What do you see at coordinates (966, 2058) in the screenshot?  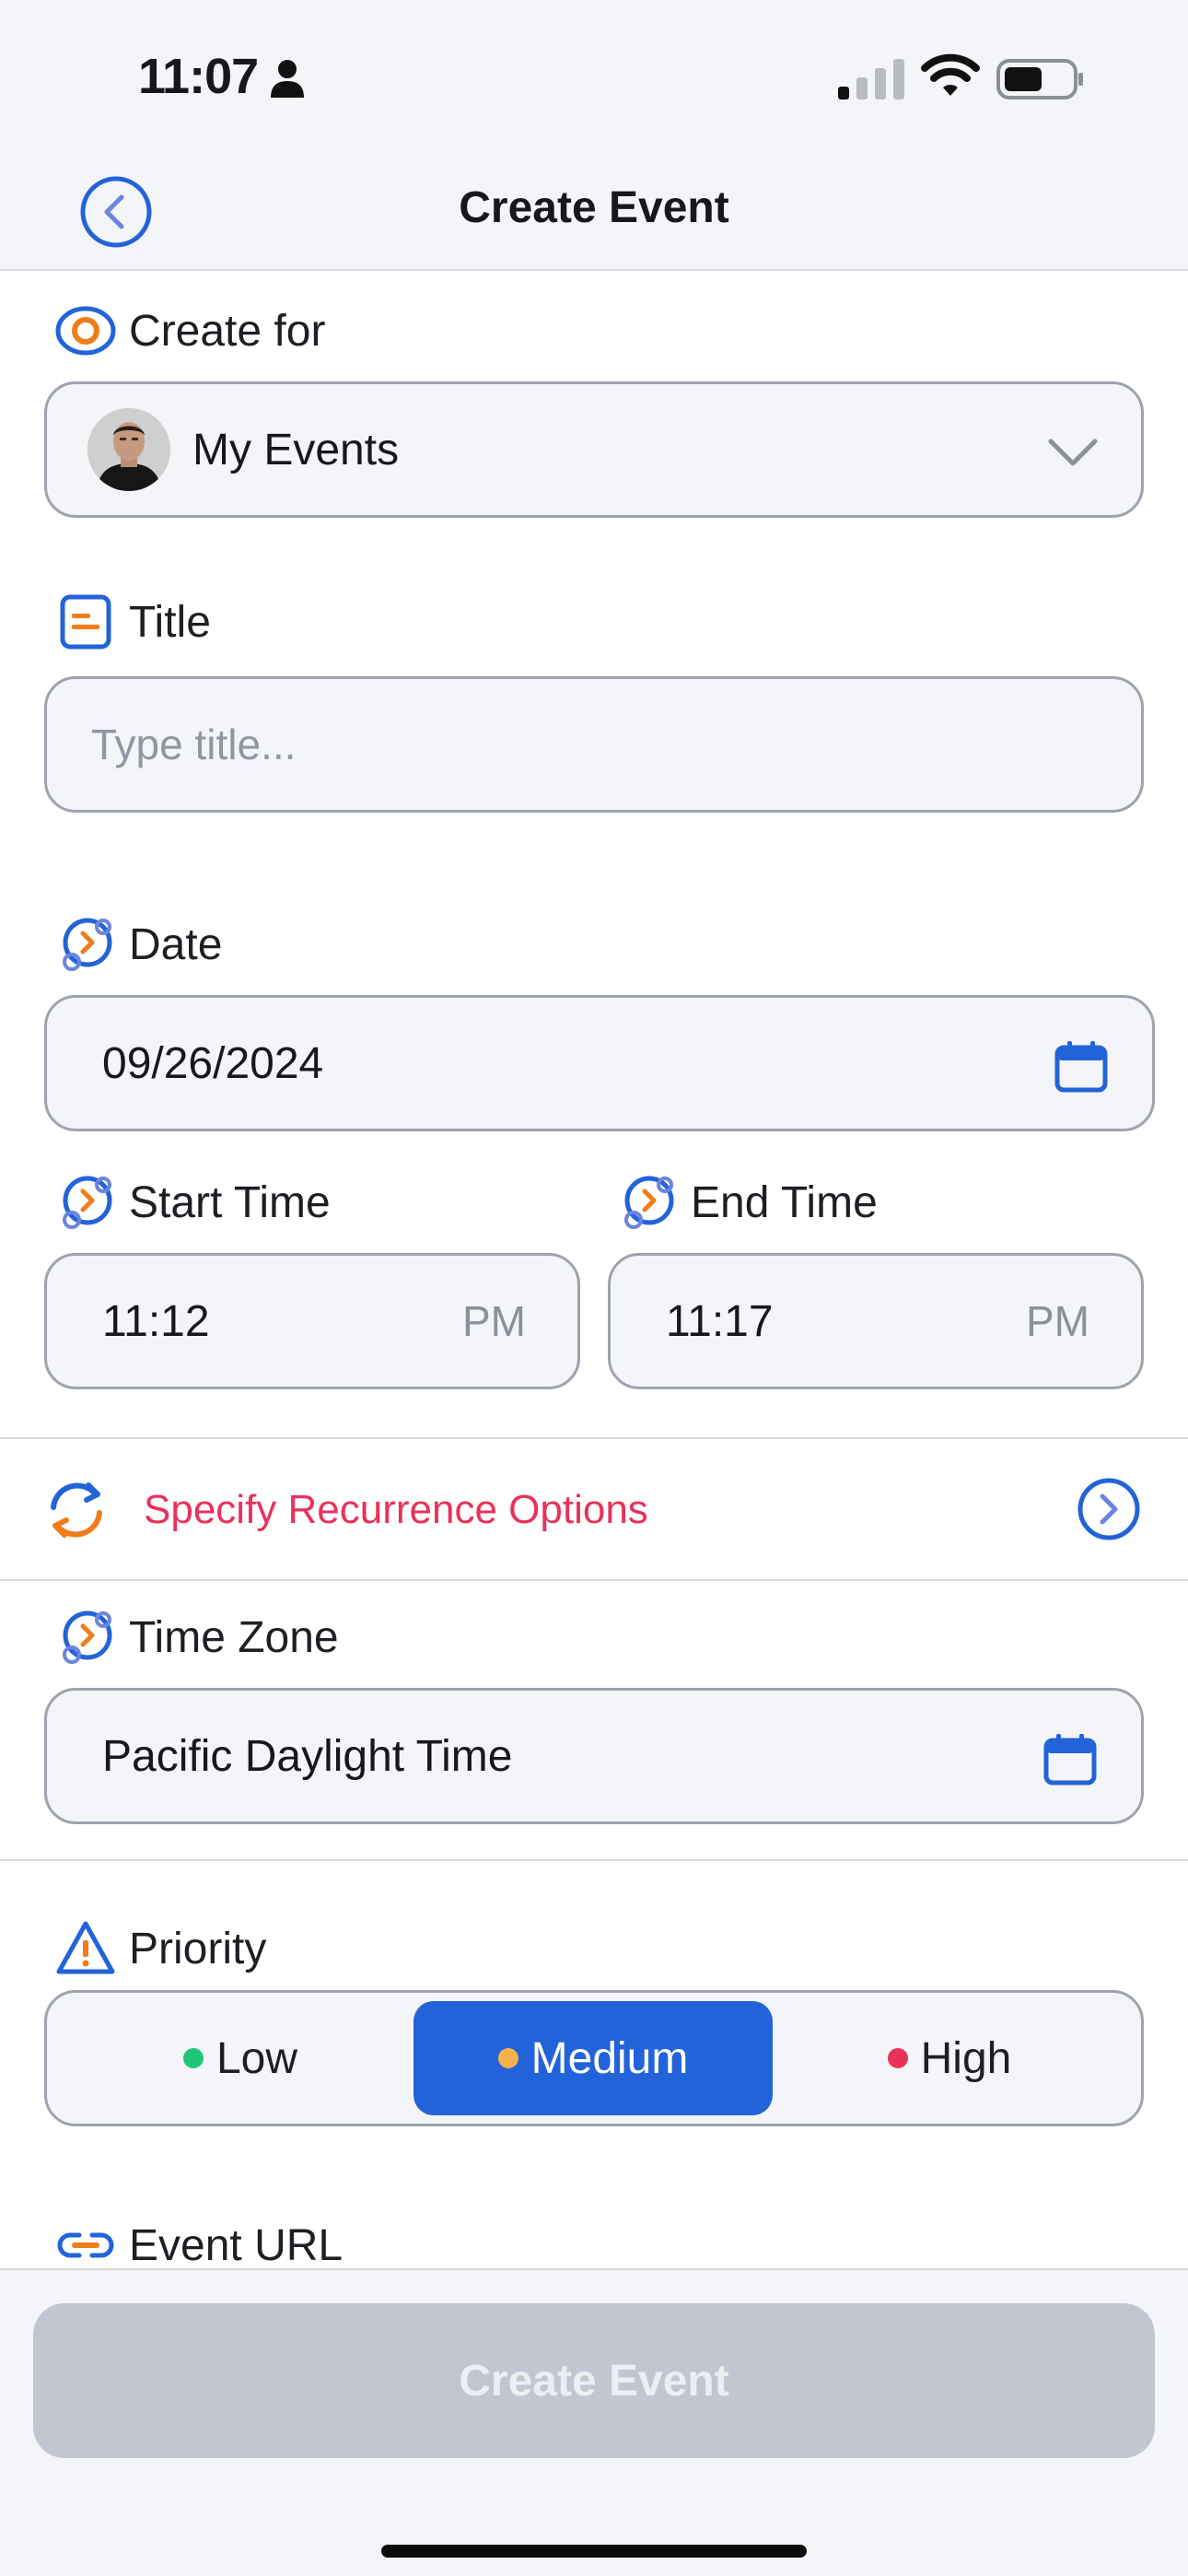 I see `priority-option-label: High` at bounding box center [966, 2058].